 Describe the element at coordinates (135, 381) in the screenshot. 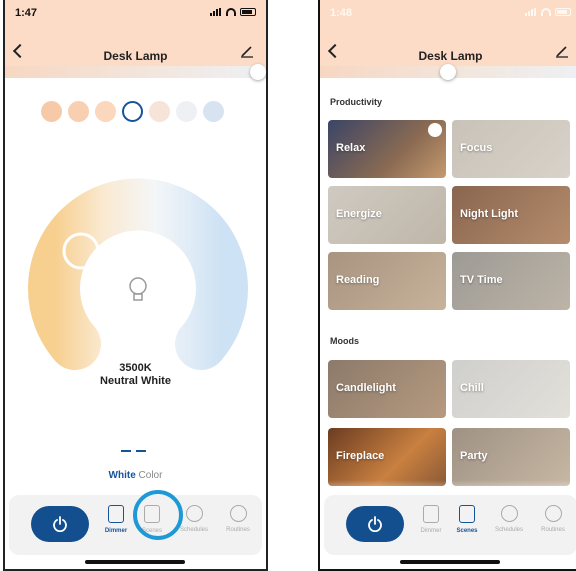

I see `color-temperature-name: Neutral White` at that location.